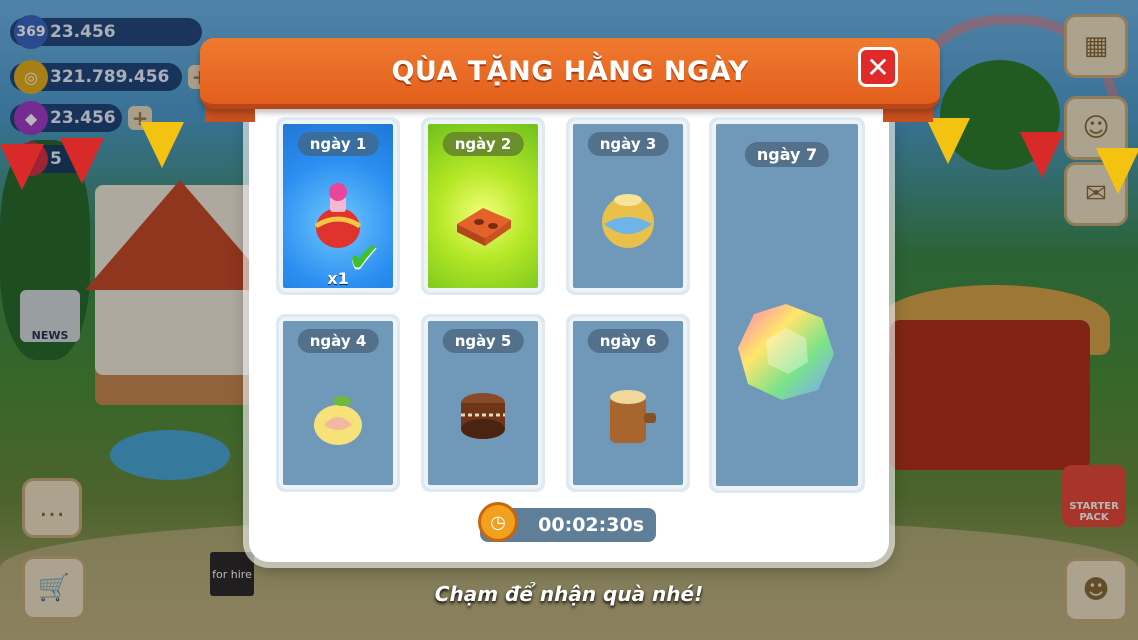  I want to click on day-label: ngày 1, so click(338, 144).